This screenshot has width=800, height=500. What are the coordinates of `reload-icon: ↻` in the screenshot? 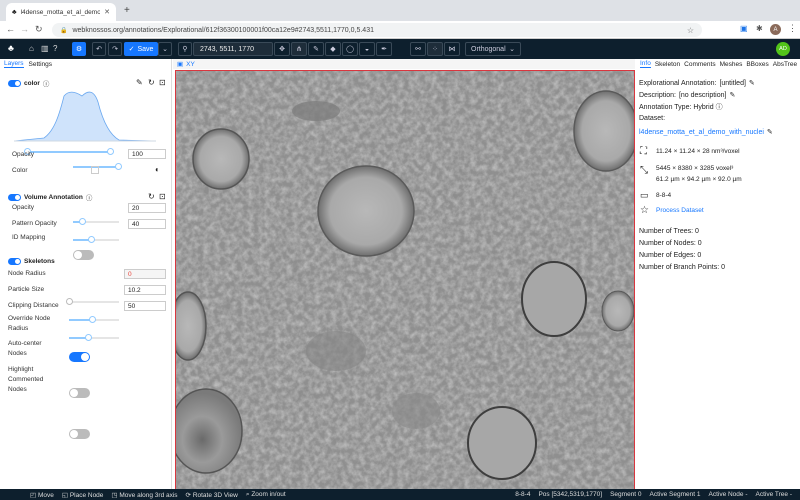 It's located at (39, 29).